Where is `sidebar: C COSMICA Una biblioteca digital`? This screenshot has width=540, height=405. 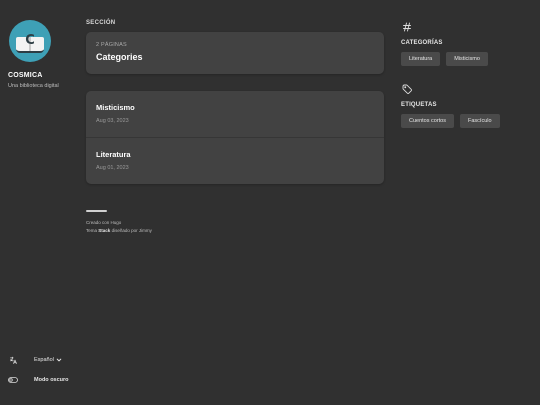 sidebar: C COSMICA Una biblioteca digital is located at coordinates (44, 54).